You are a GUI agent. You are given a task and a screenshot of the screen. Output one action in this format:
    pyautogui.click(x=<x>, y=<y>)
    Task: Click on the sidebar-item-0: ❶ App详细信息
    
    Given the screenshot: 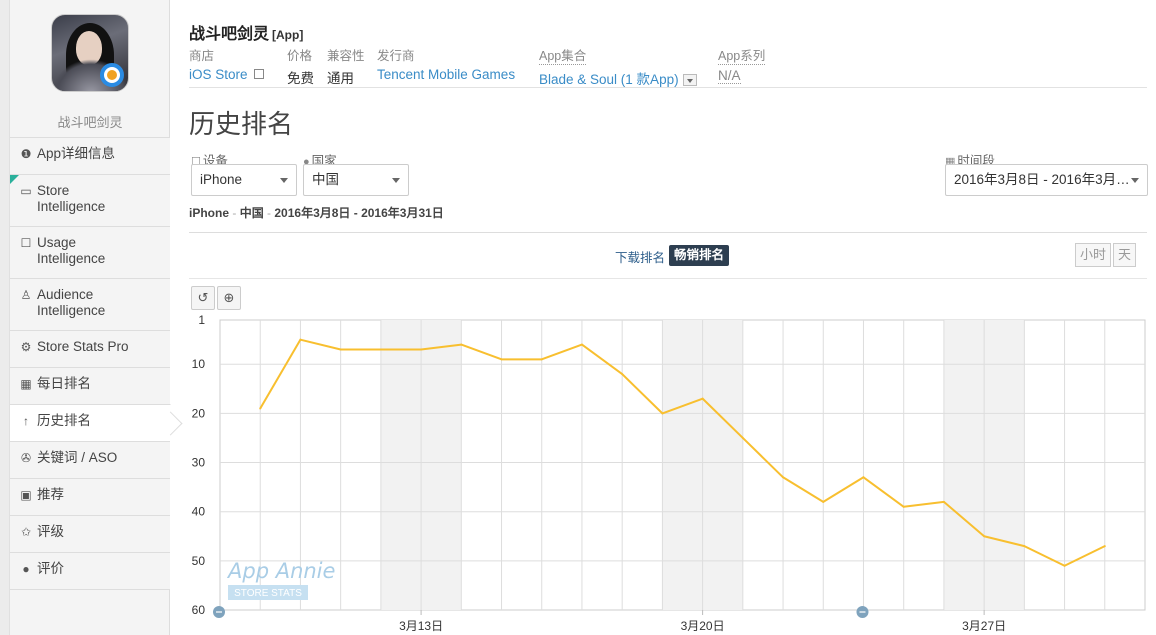 What is the action you would take?
    pyautogui.click(x=90, y=155)
    